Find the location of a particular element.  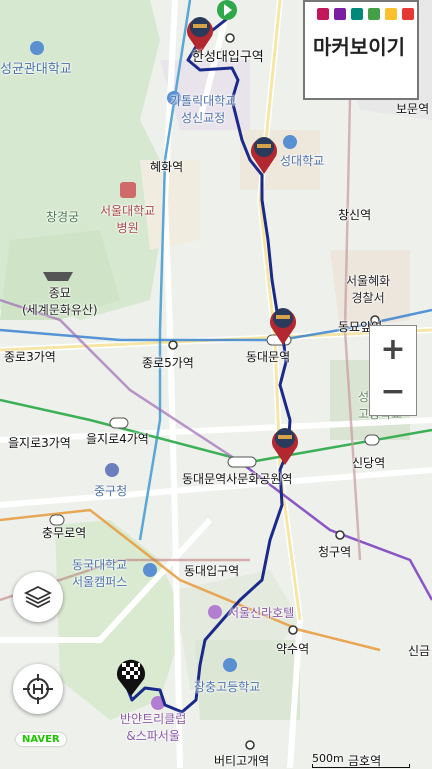

current-location-button is located at coordinates (38, 689).